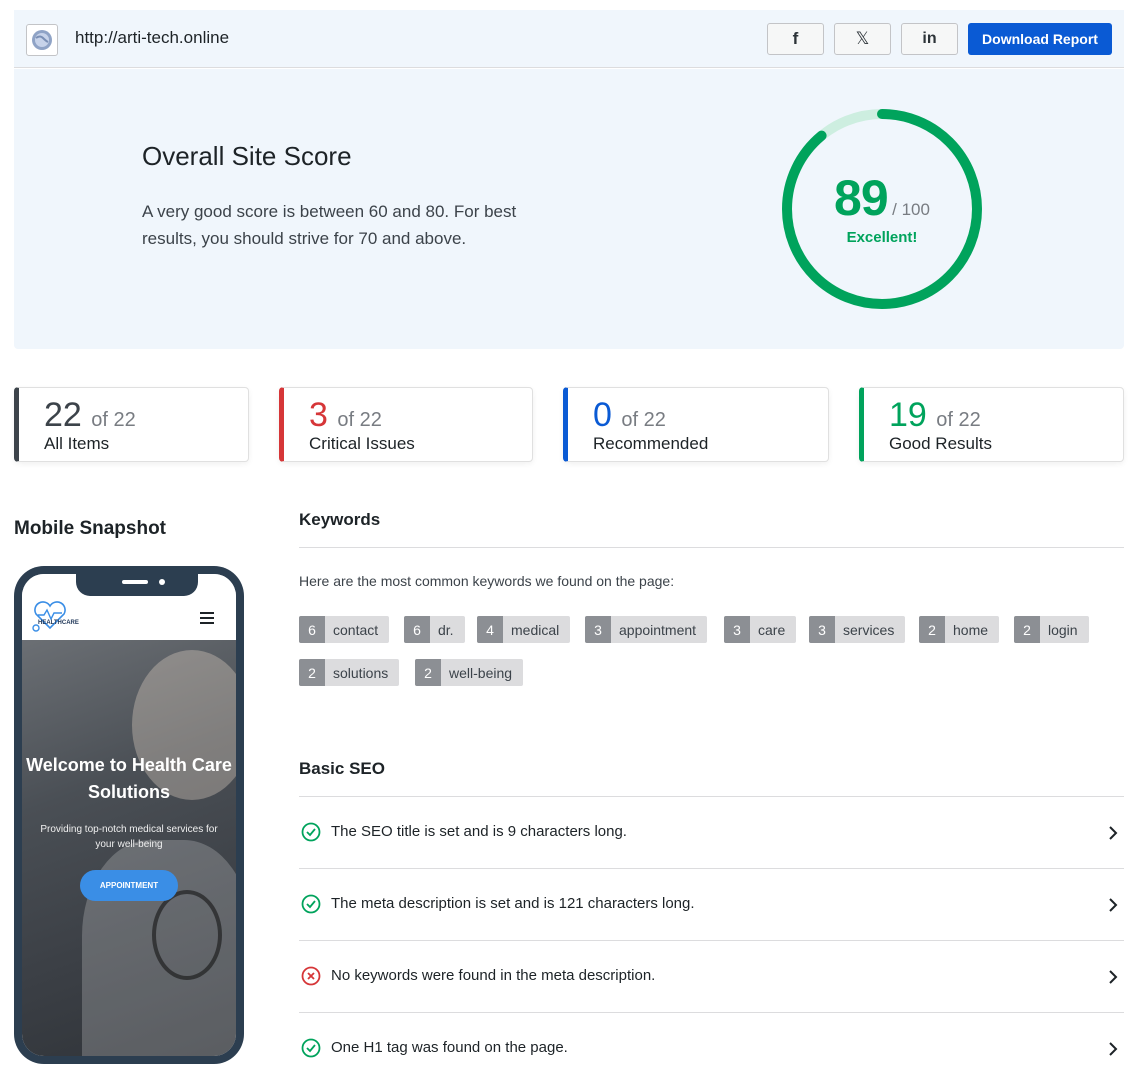 The height and width of the screenshot is (1080, 1132). Describe the element at coordinates (152, 37) in the screenshot. I see `site-url: http://arti-tech.online` at that location.